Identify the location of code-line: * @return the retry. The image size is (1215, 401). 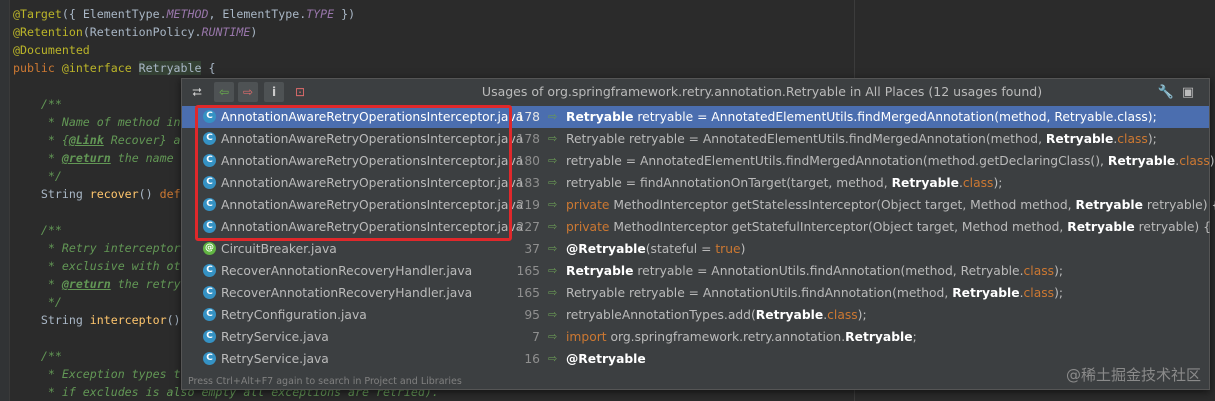
(97, 284).